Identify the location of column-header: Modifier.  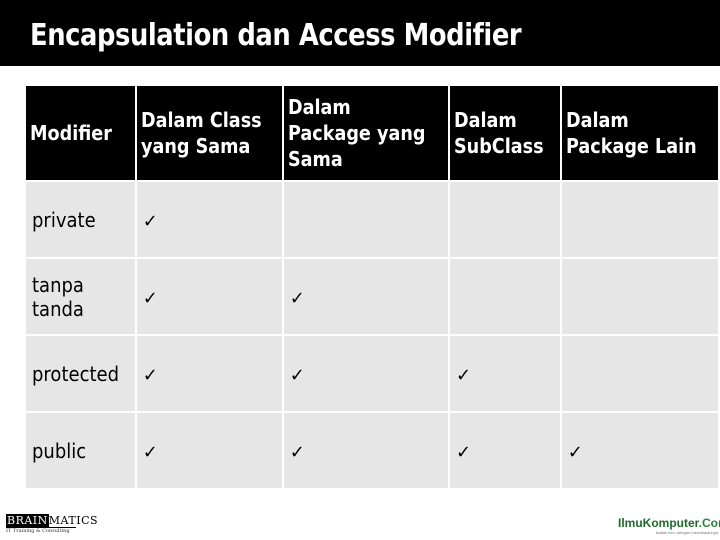
(80, 133).